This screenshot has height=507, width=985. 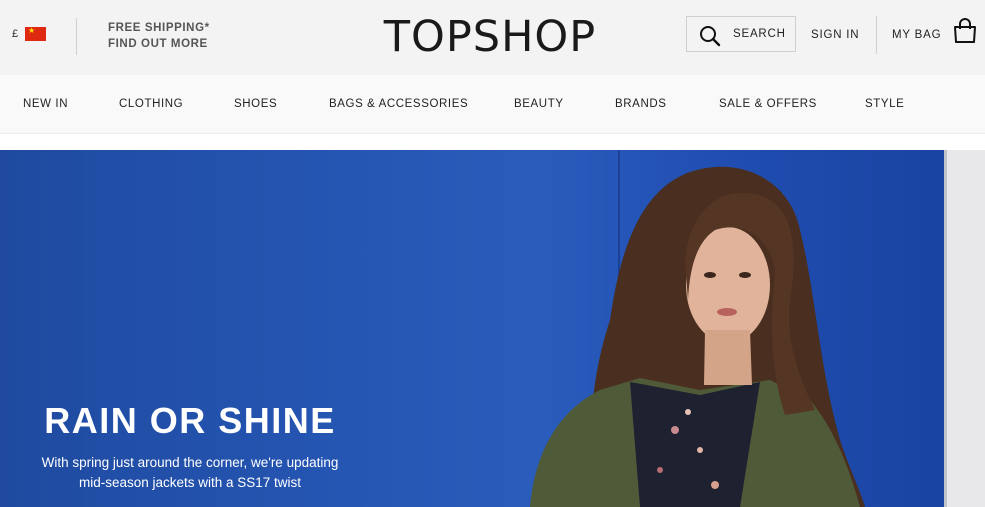 I want to click on nav-item-shoes: SHOES, so click(x=255, y=104).